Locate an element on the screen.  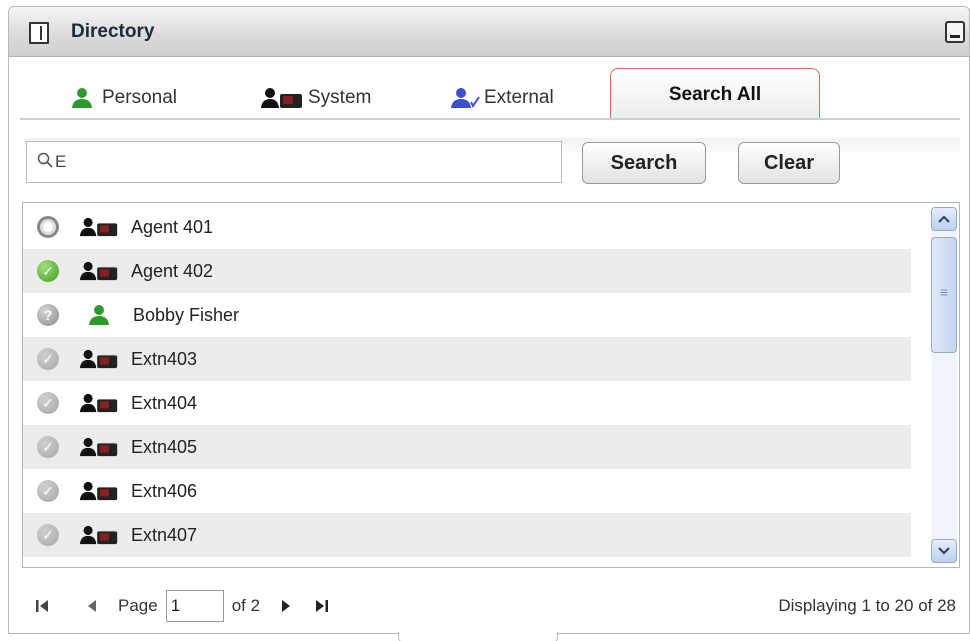
first-page-icon is located at coordinates (42, 606).